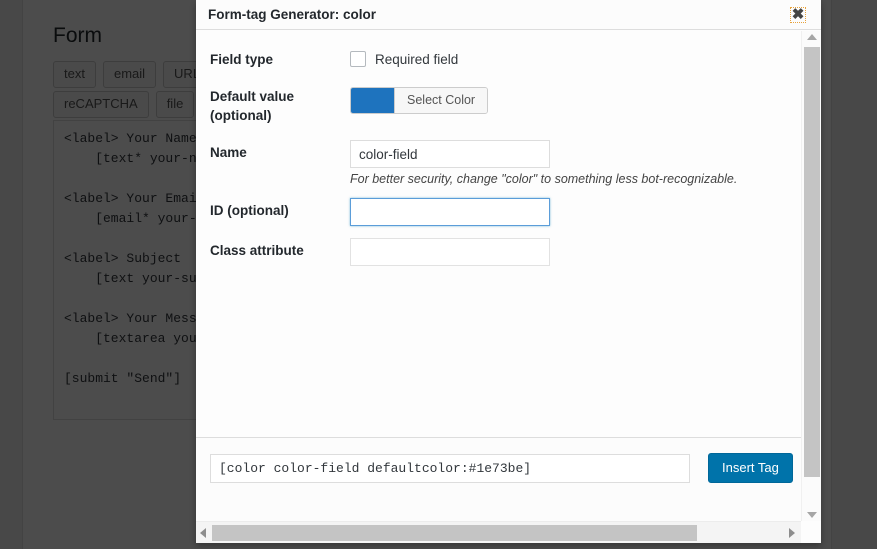 The width and height of the screenshot is (877, 549). What do you see at coordinates (203, 533) in the screenshot?
I see `scroll-left-arrow-icon` at bounding box center [203, 533].